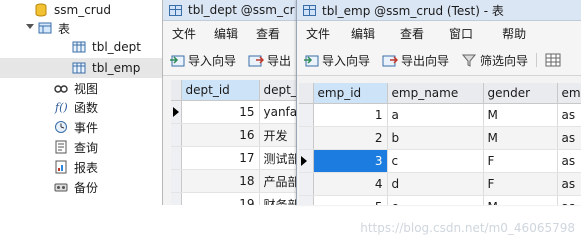 Image resolution: width=581 pixels, height=240 pixels. Describe the element at coordinates (41, 10) in the screenshot. I see `database-icon` at that location.